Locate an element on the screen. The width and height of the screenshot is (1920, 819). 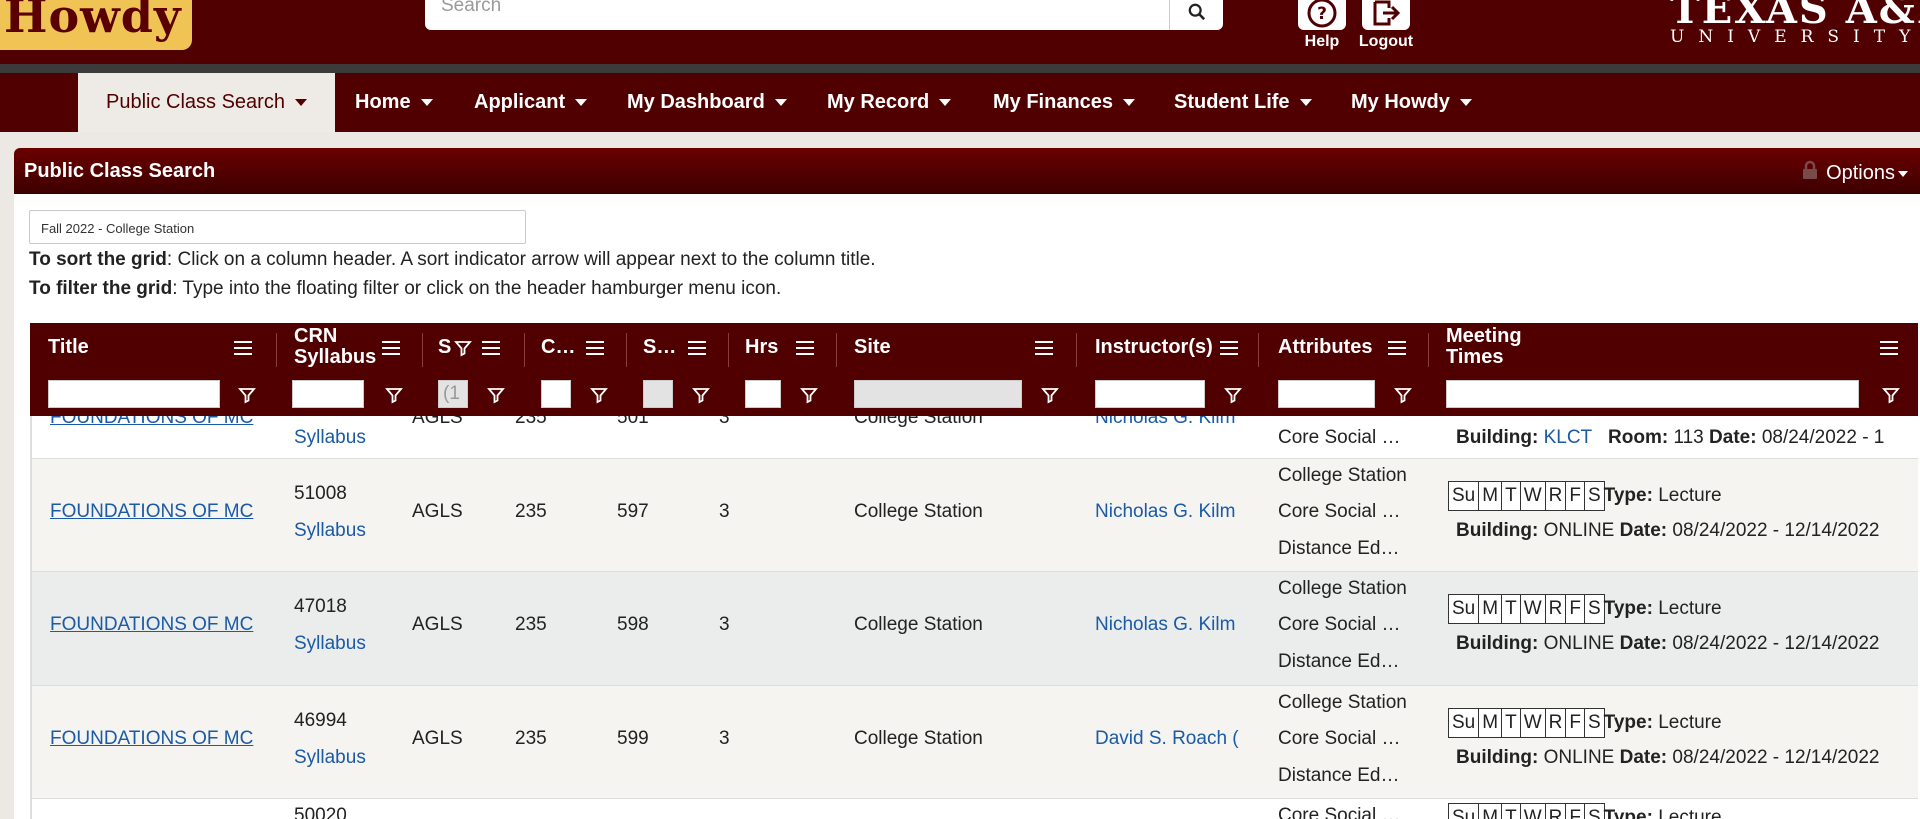
logout-button: Logout is located at coordinates (1386, 25).